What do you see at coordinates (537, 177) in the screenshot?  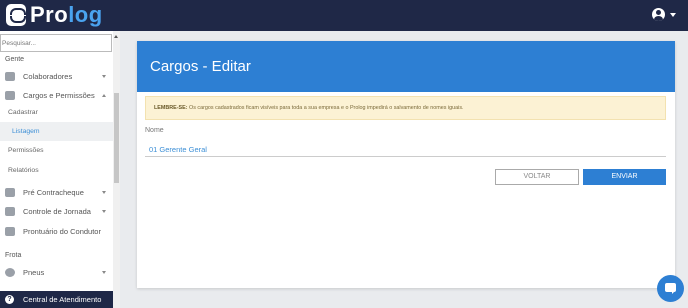 I see `back-button: VOLTAR` at bounding box center [537, 177].